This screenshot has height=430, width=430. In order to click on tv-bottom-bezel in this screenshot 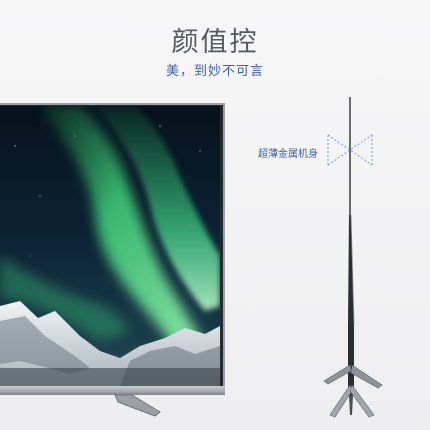, I will do `click(112, 390)`.